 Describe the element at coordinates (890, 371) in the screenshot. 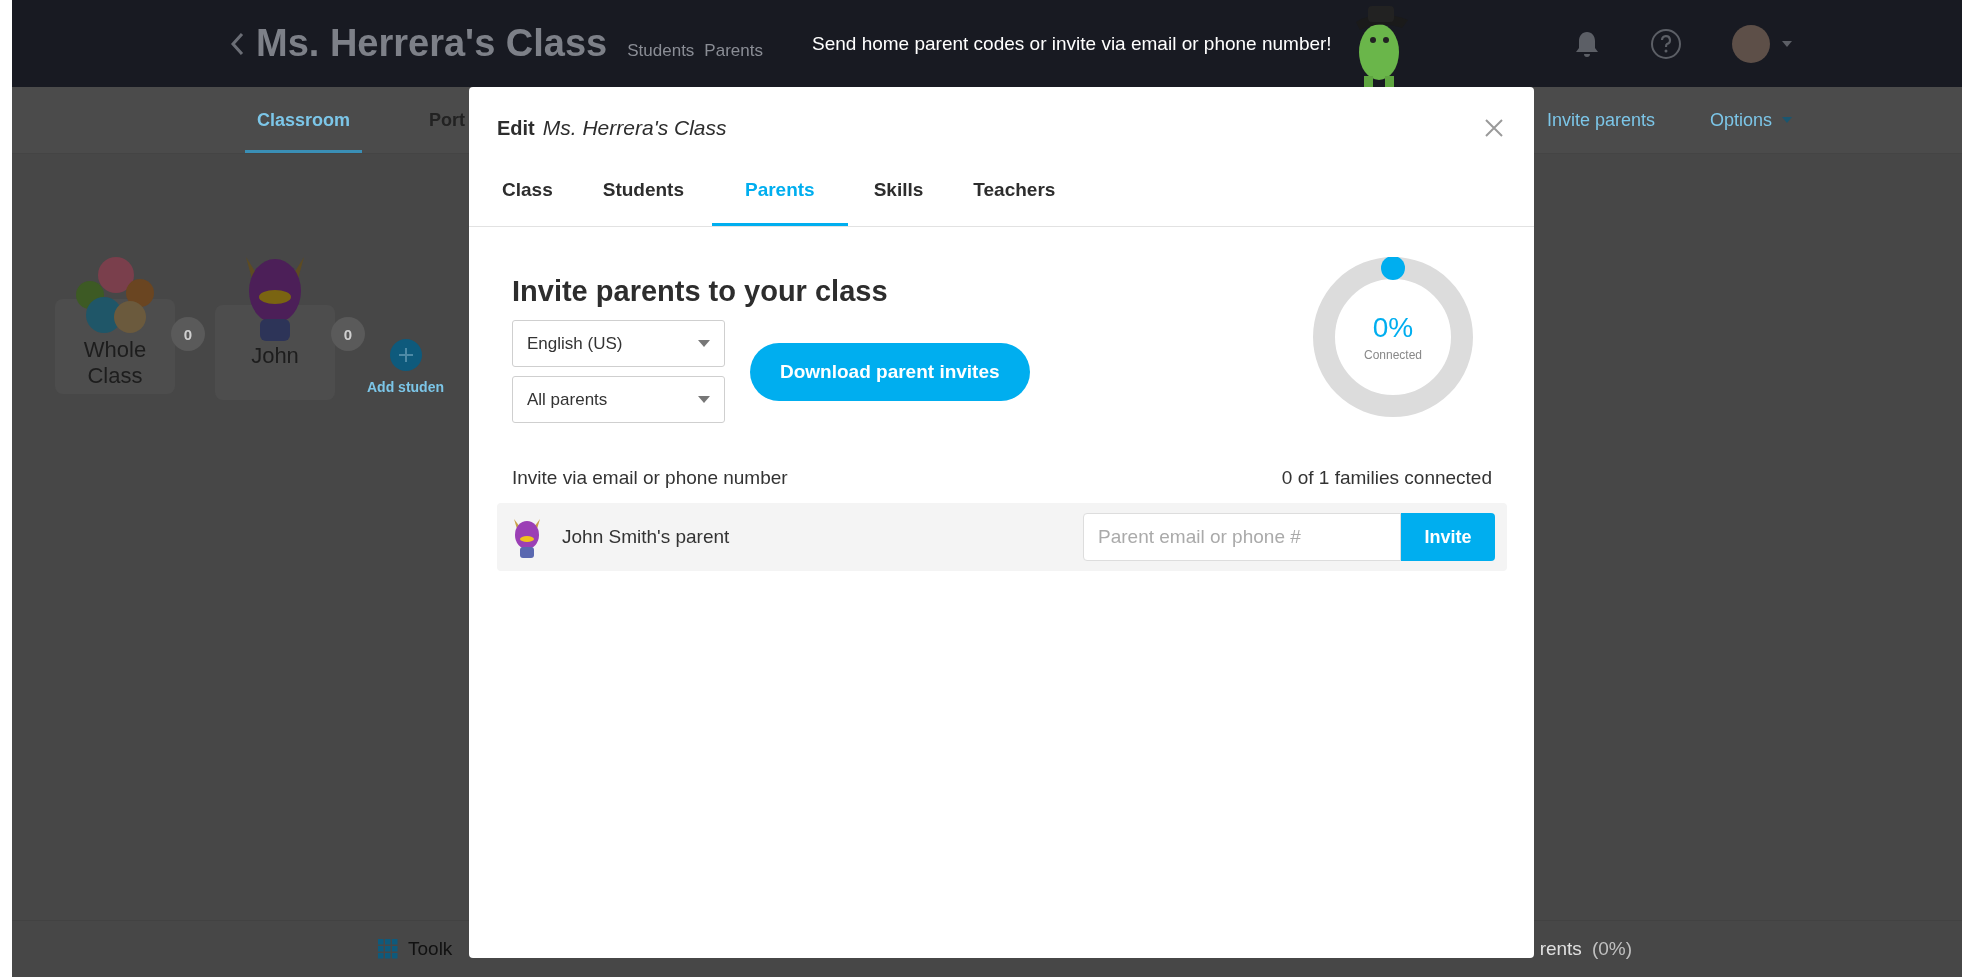

I see `download-invites-button: Download parent invites` at that location.